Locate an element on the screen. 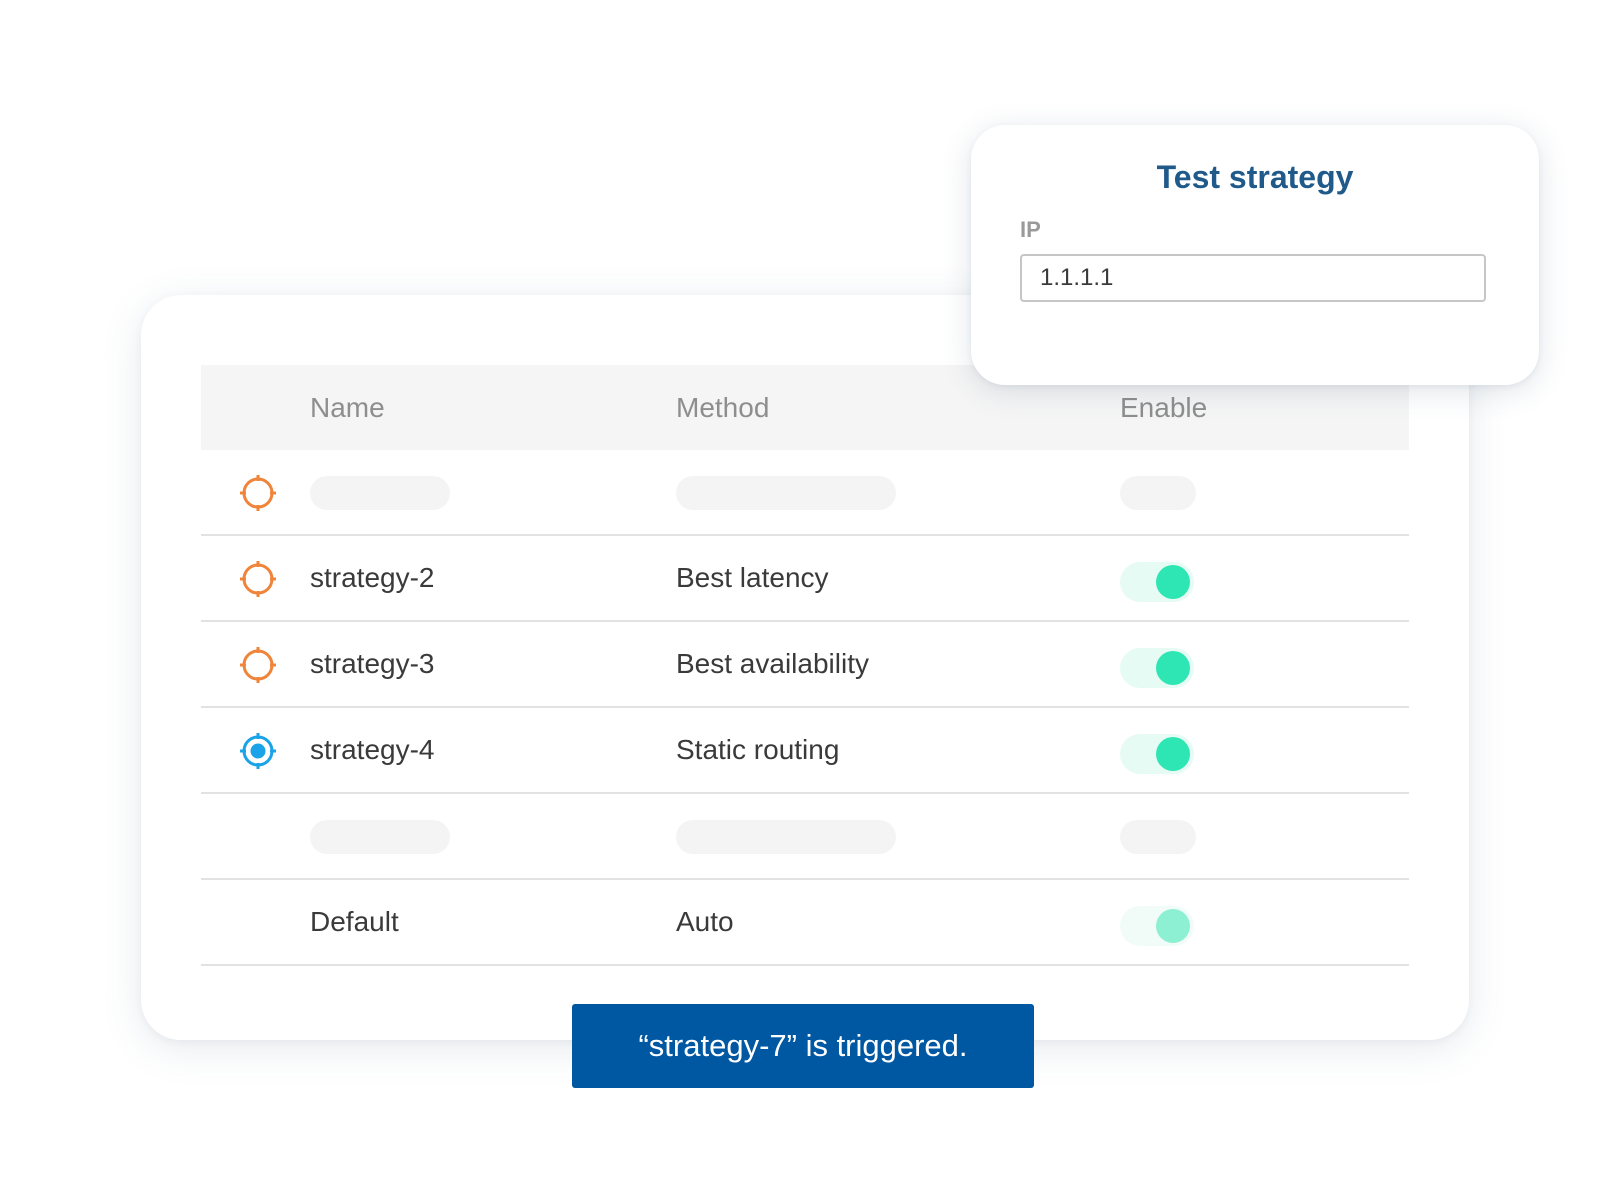 The height and width of the screenshot is (1200, 1600). strategy-name: strategy-4 is located at coordinates (372, 749).